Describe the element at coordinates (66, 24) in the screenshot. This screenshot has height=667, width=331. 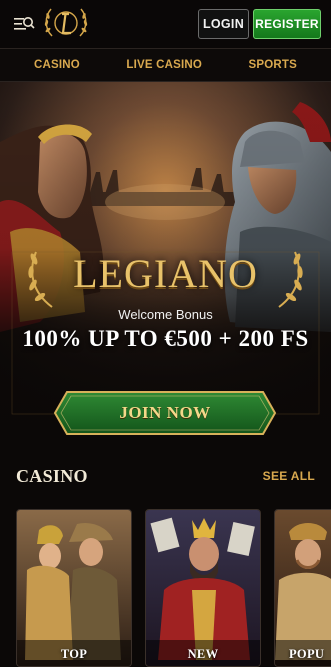
I see `legiano-crest-icon` at that location.